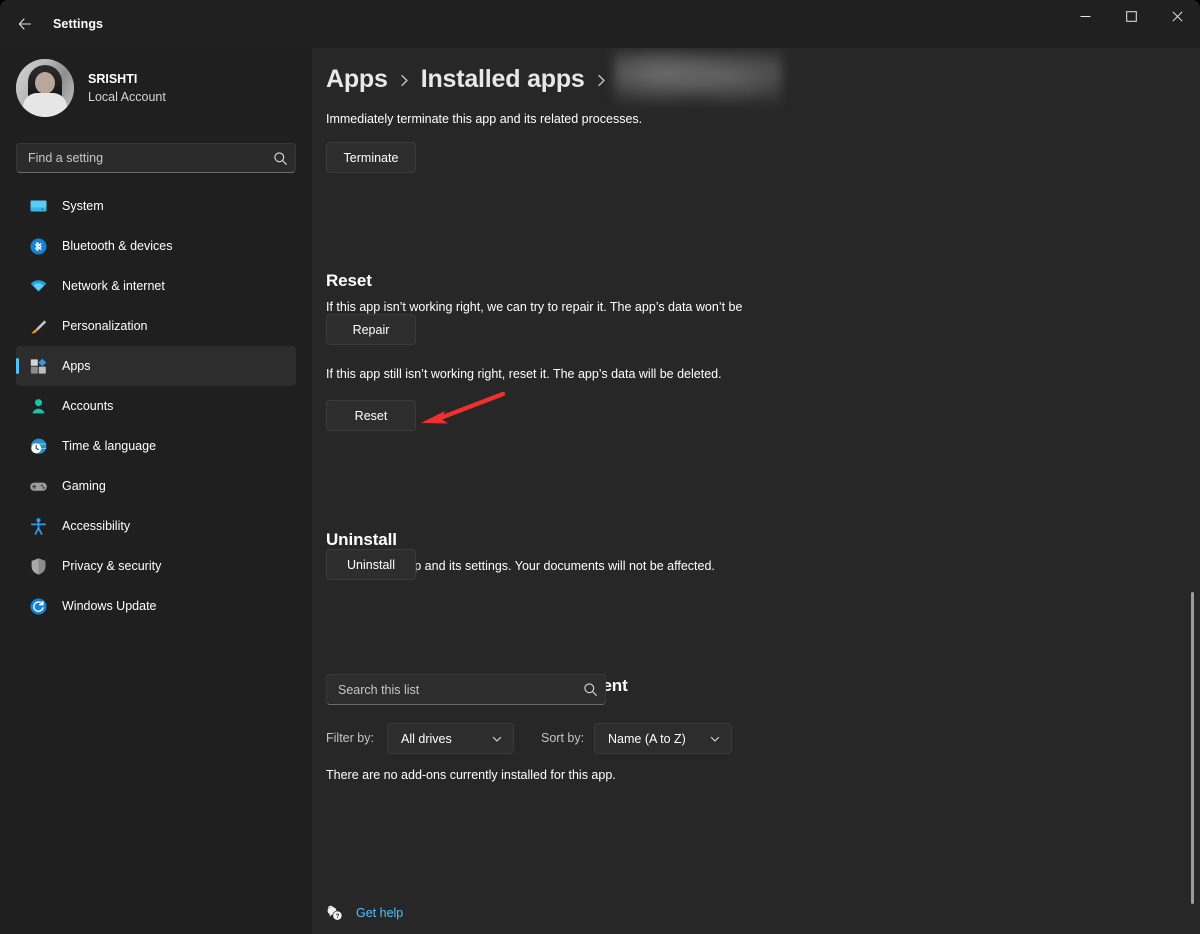 The image size is (1200, 934). What do you see at coordinates (83, 206) in the screenshot?
I see `sidebar-item-label: System` at bounding box center [83, 206].